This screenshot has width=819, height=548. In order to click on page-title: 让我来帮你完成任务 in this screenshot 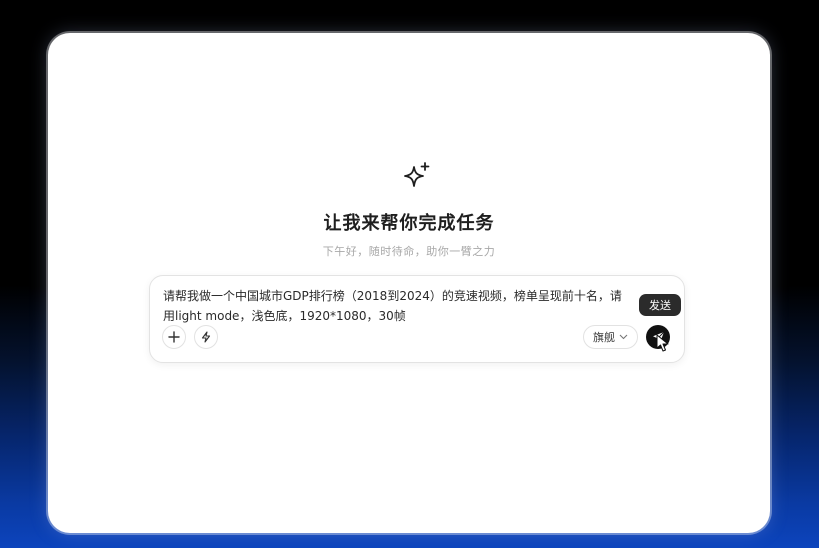, I will do `click(409, 223)`.